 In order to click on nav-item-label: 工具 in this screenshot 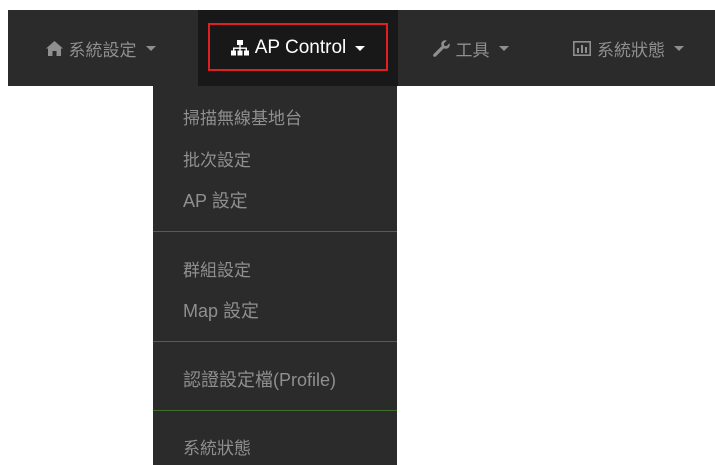, I will do `click(472, 50)`.